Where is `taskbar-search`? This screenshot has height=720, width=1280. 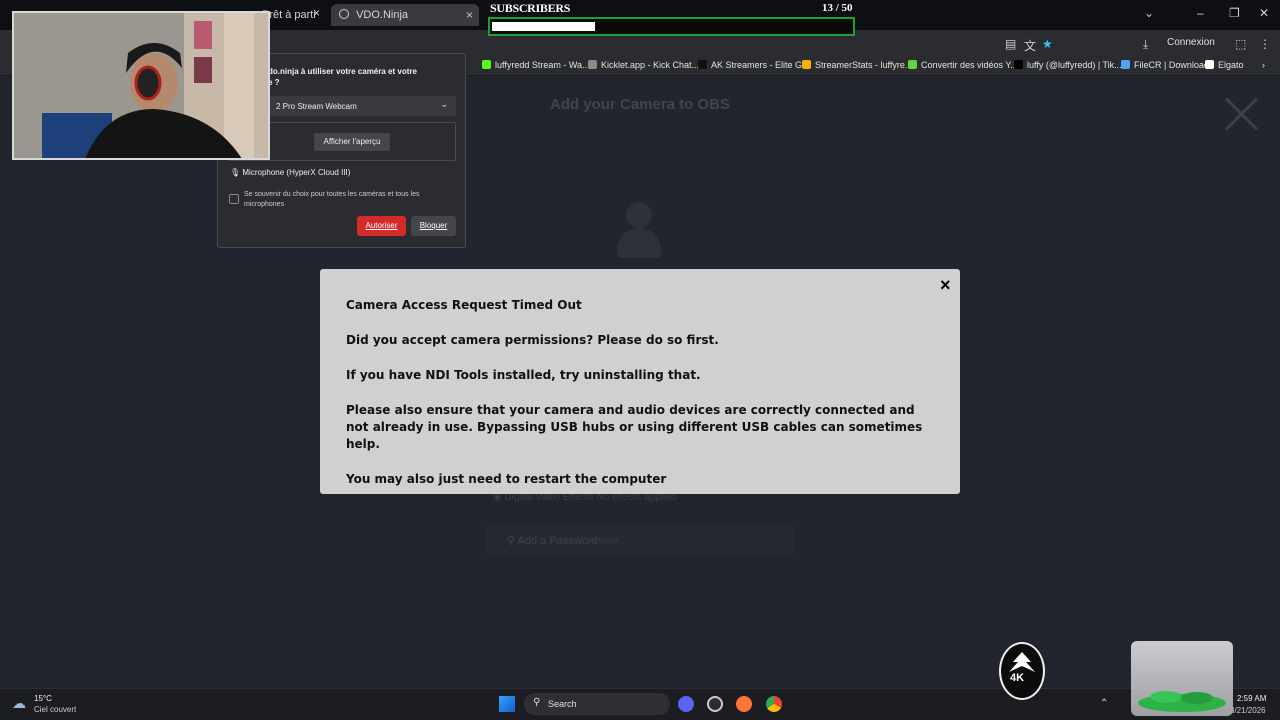
taskbar-search is located at coordinates (597, 704).